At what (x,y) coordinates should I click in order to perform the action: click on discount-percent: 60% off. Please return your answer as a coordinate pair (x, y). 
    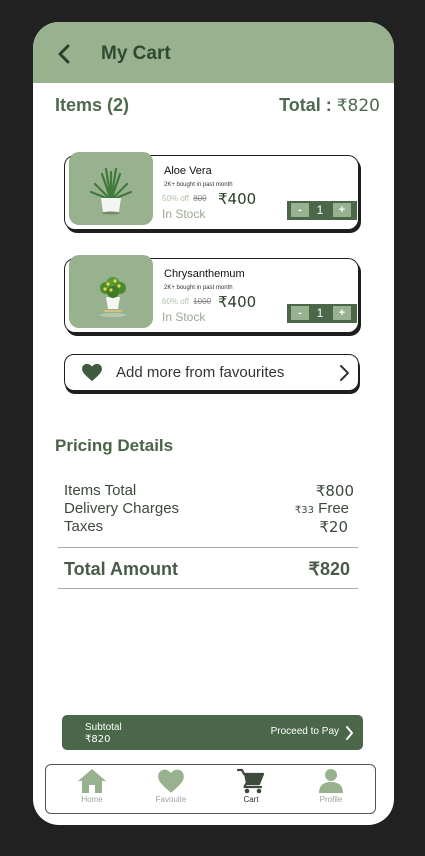
    Looking at the image, I should click on (175, 301).